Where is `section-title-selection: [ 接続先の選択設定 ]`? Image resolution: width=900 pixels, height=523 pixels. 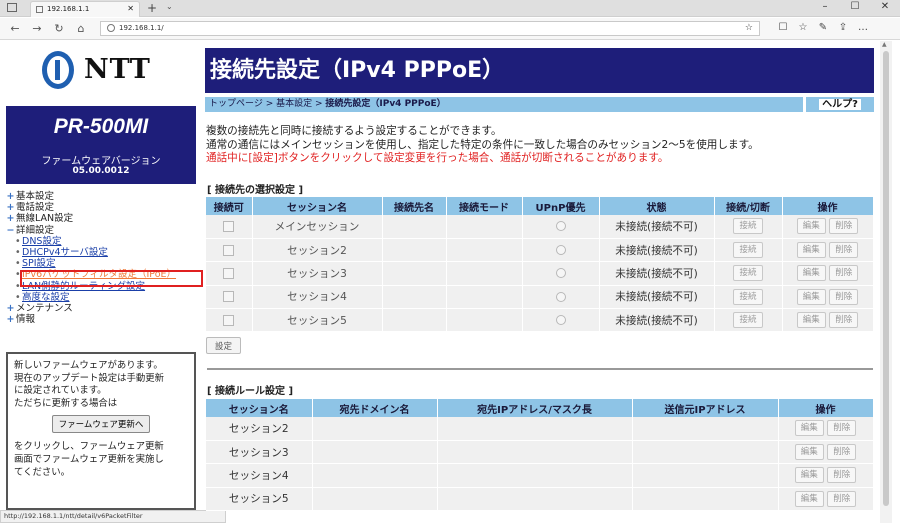 section-title-selection: [ 接続先の選択設定 ] is located at coordinates (255, 190).